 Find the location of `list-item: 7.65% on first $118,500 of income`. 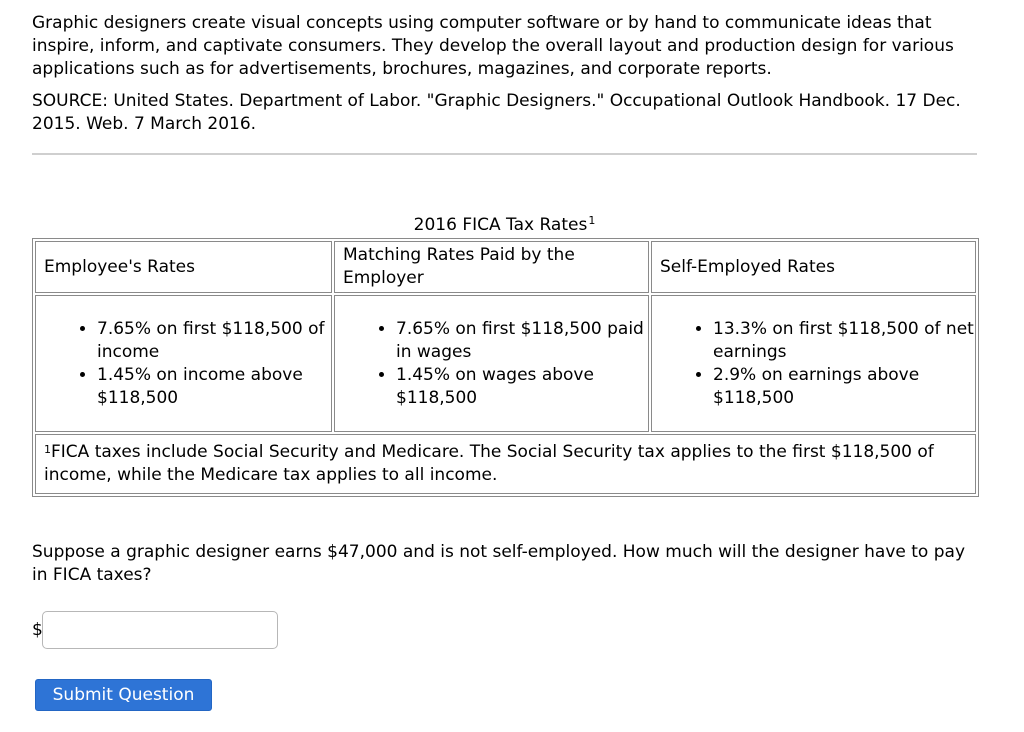

list-item: 7.65% on first $118,500 of income is located at coordinates (214, 341).